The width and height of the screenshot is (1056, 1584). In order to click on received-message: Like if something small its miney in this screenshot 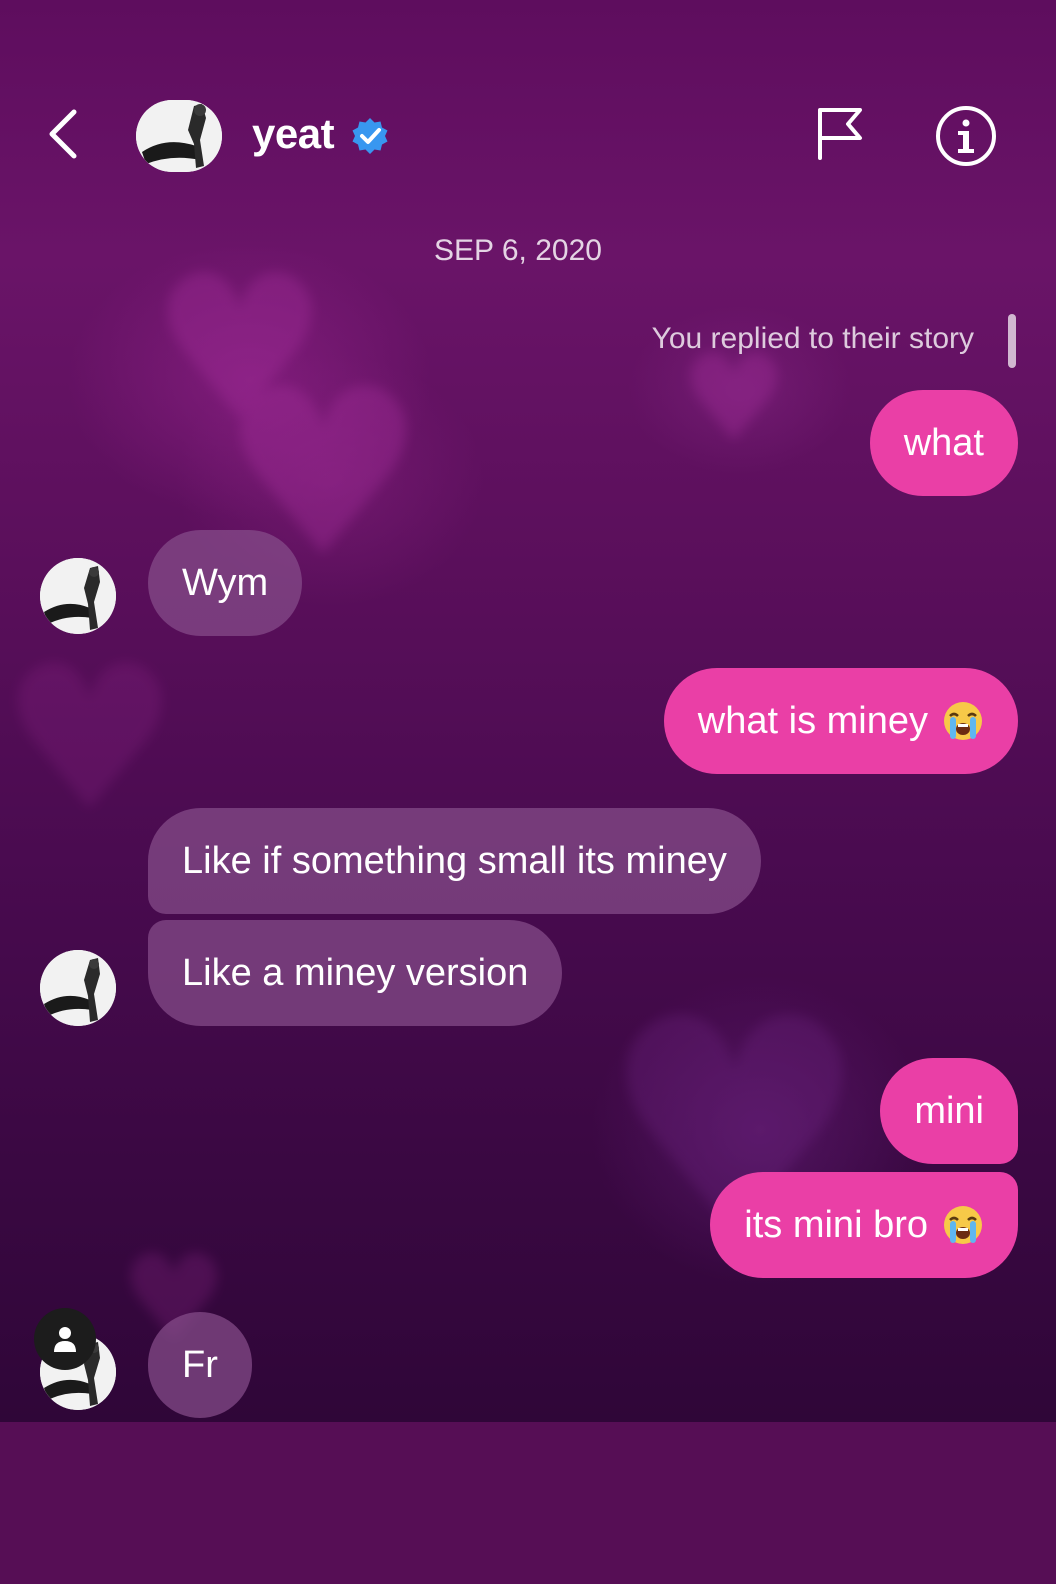, I will do `click(454, 861)`.